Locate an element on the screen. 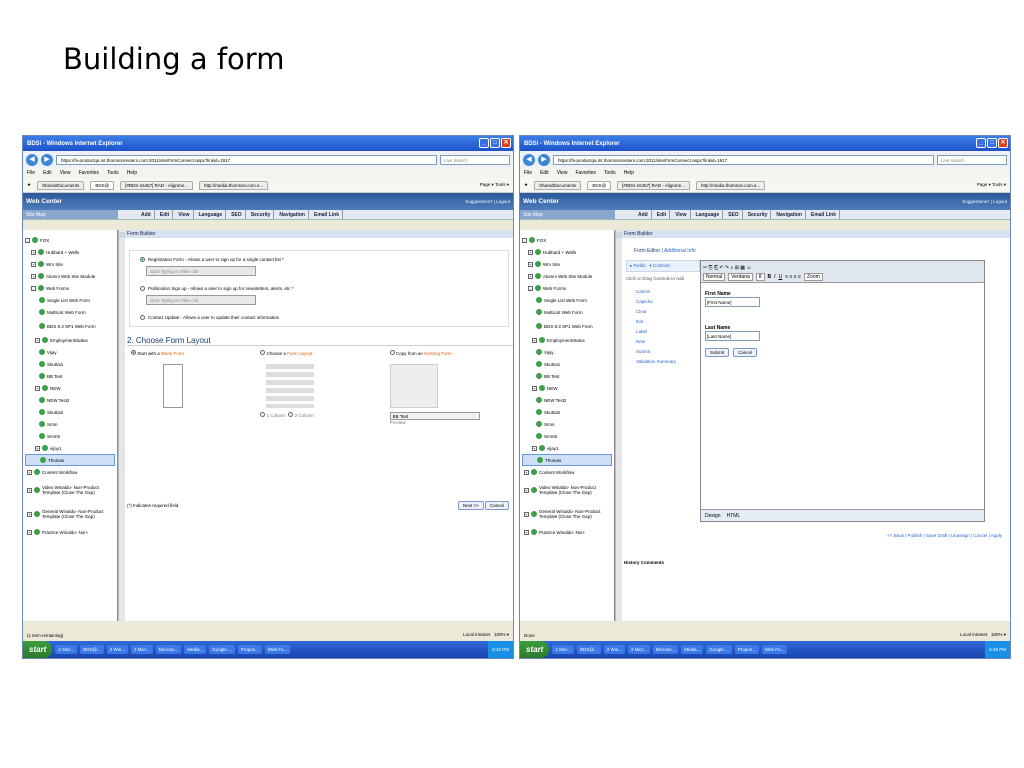  next-button: Next >> is located at coordinates (470, 505).